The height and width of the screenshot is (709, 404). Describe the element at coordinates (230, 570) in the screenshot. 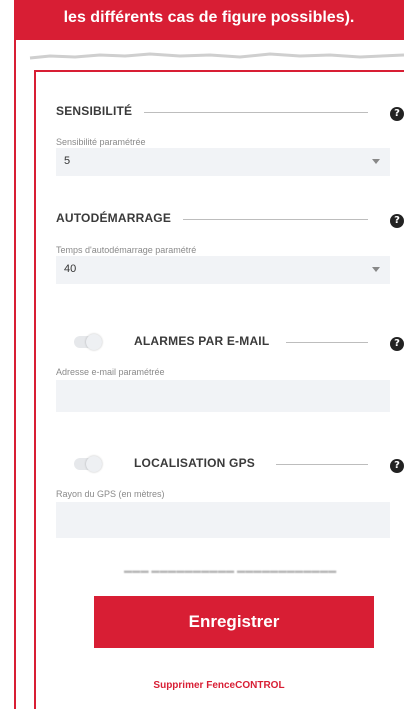

I see `blurred-text-line: ▬▬▬ ▬▬▬▬▬▬▬▬▬▬ ▬▬▬▬▬▬▬▬▬▬▬▬` at that location.